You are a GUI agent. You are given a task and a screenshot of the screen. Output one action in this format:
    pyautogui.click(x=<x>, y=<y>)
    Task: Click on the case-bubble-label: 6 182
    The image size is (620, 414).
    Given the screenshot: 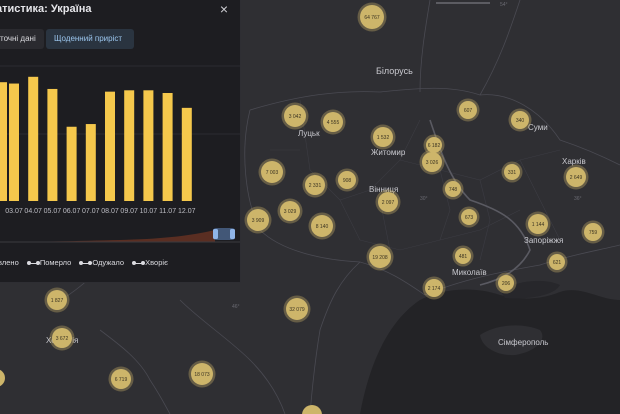 What is the action you would take?
    pyautogui.click(x=434, y=146)
    